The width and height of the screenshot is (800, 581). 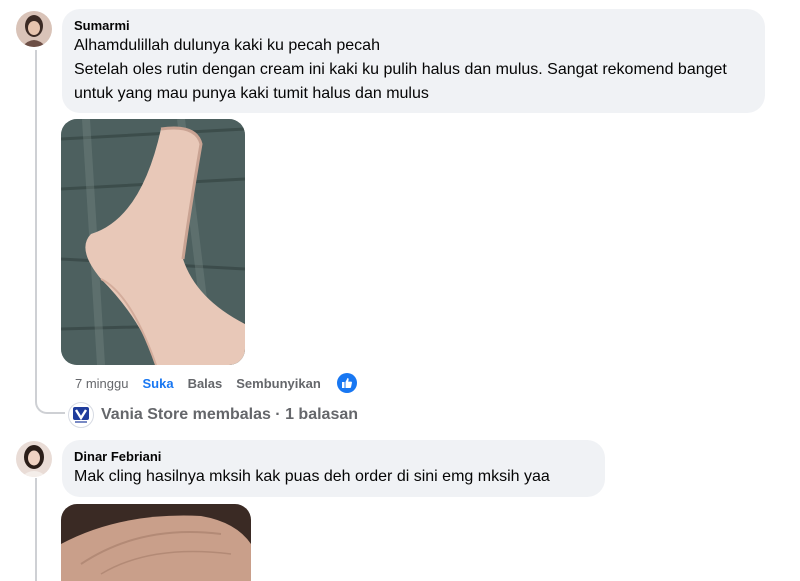 What do you see at coordinates (413, 25) in the screenshot?
I see `comment-author: Sumarmi` at bounding box center [413, 25].